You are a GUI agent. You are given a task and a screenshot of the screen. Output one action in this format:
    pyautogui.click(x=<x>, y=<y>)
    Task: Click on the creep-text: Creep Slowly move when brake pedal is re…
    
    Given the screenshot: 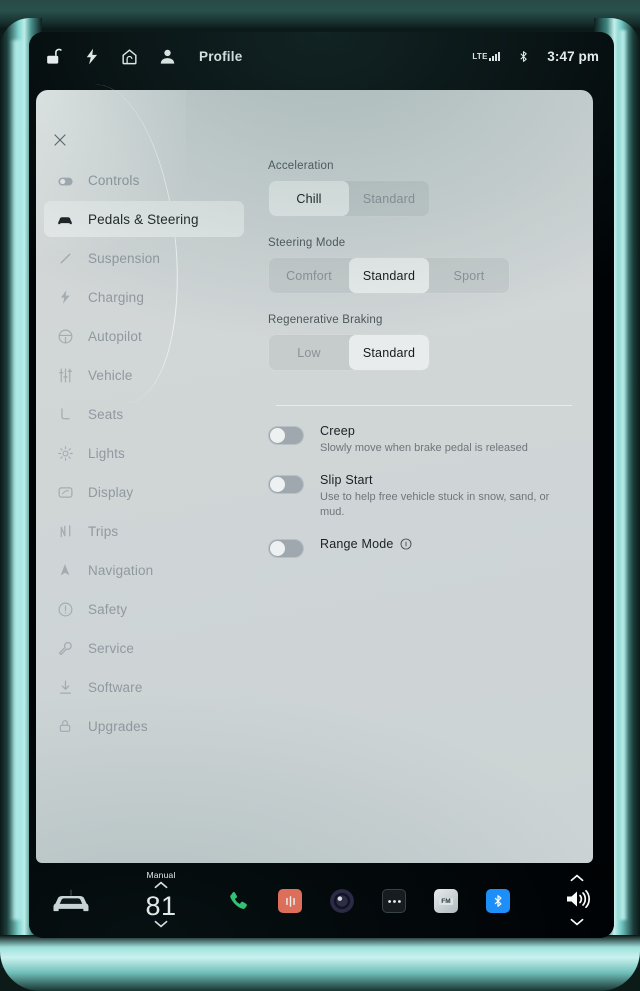 What is the action you would take?
    pyautogui.click(x=424, y=440)
    